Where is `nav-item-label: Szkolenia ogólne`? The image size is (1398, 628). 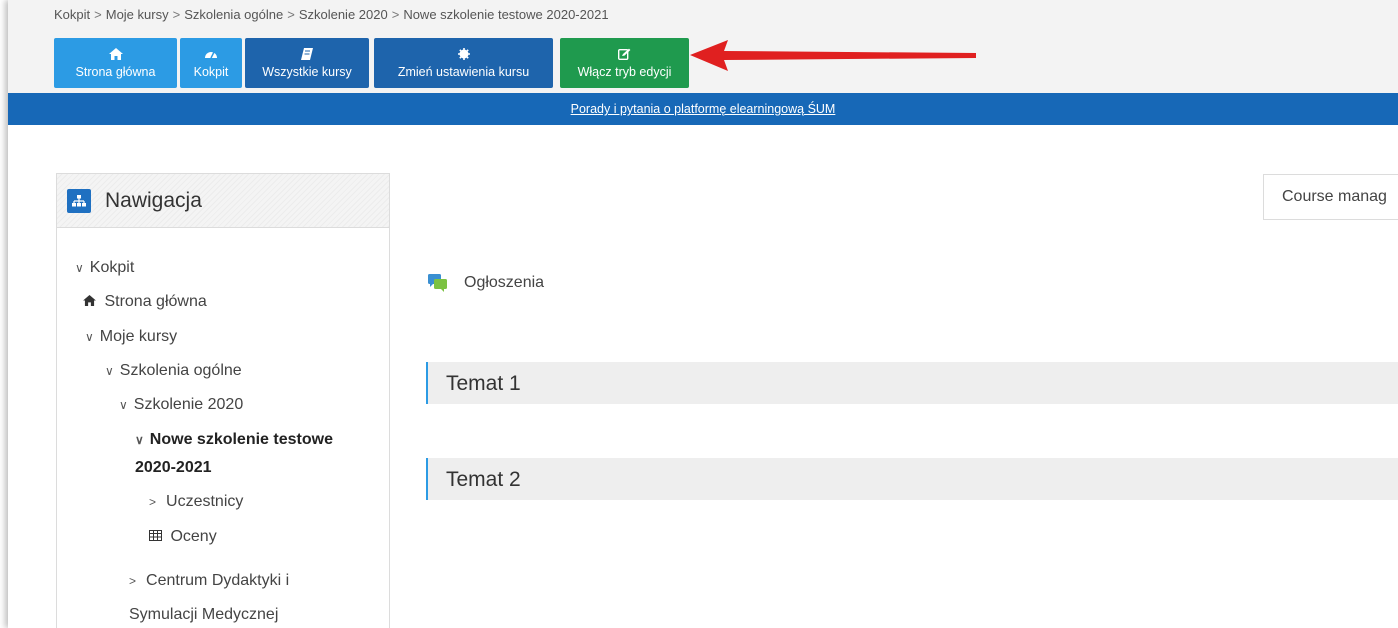
nav-item-label: Szkolenia ogólne is located at coordinates (180, 370).